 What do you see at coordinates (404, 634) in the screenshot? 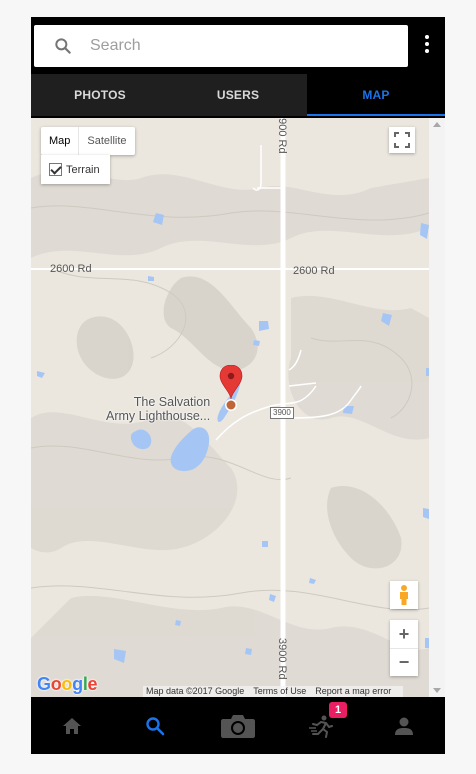
I see `zoom-in-button: +` at bounding box center [404, 634].